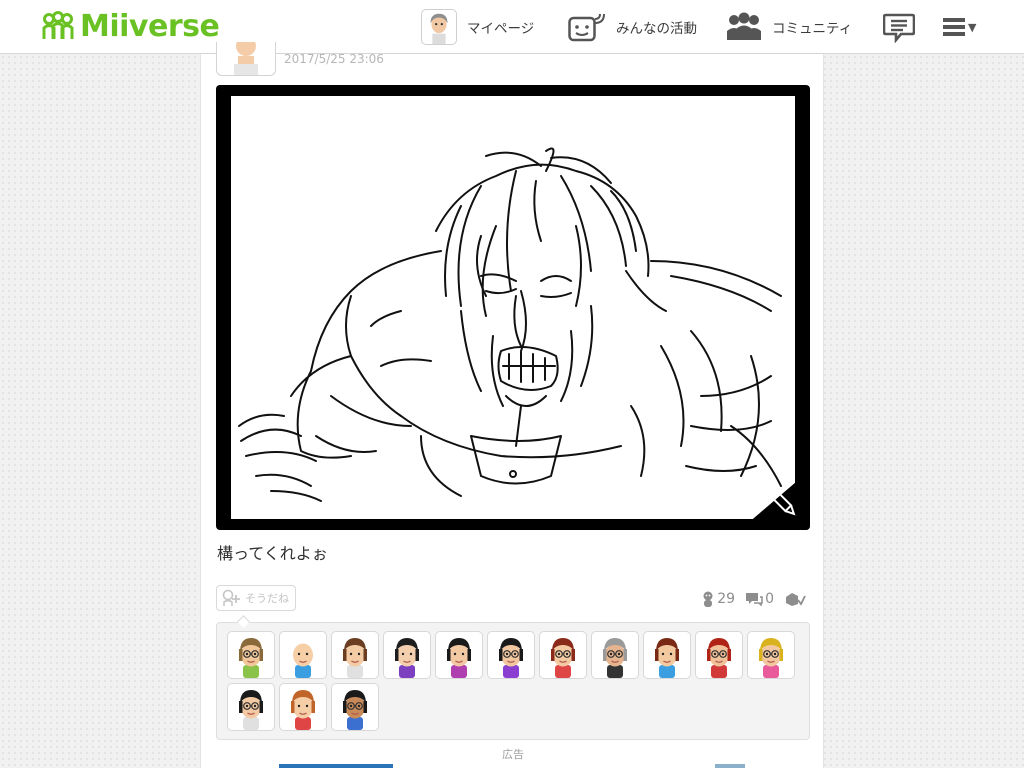  I want to click on yeah-plus-icon, so click(231, 597).